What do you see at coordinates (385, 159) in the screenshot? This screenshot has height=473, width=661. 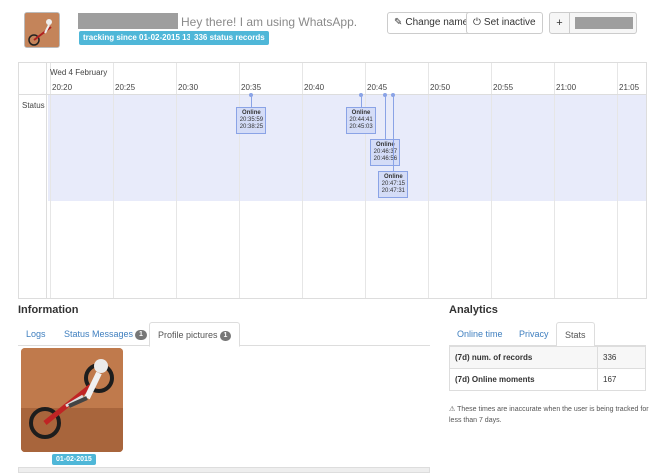 I see `event-end-time: 20:46:56` at bounding box center [385, 159].